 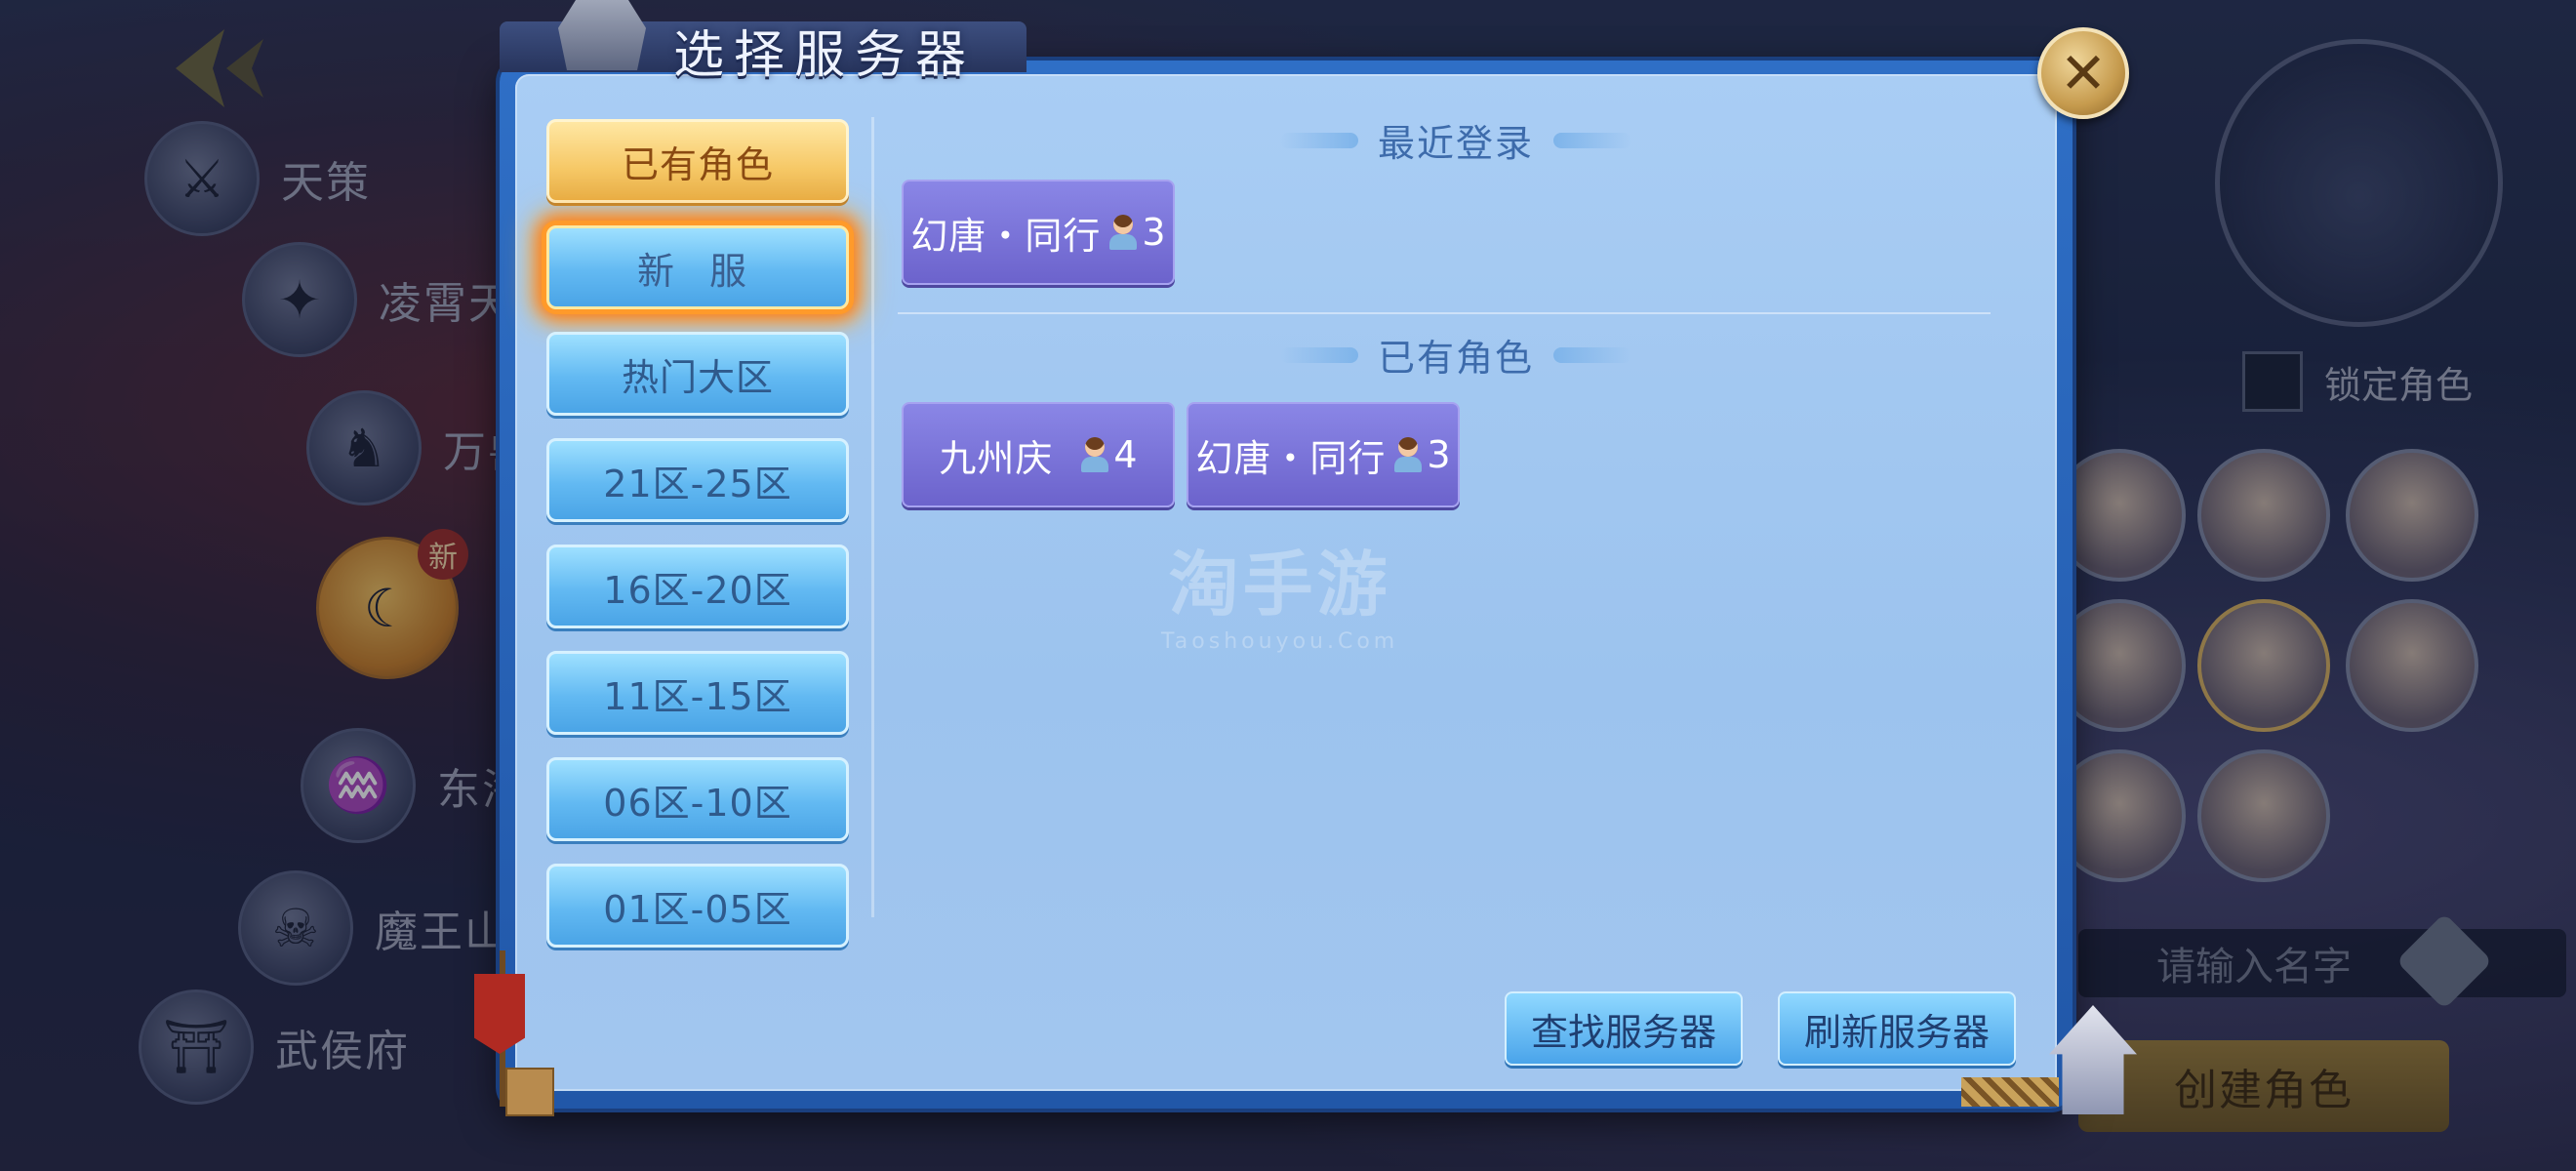 What do you see at coordinates (1456, 358) in the screenshot?
I see `owned-title: 已有角色` at bounding box center [1456, 358].